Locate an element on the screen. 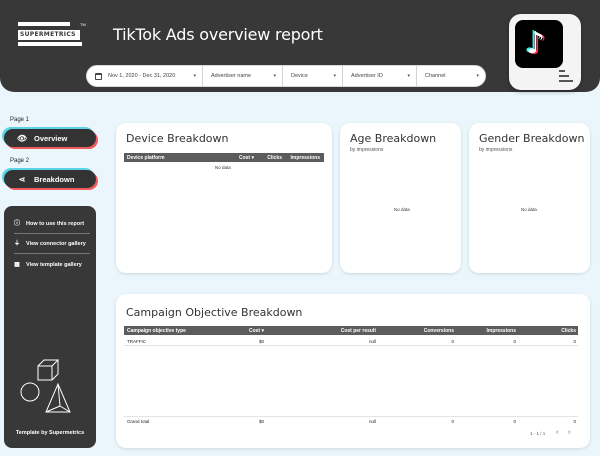  date-range-filter: Nov 1, 2020 - Dec 31, 2020 ▾ is located at coordinates (145, 76).